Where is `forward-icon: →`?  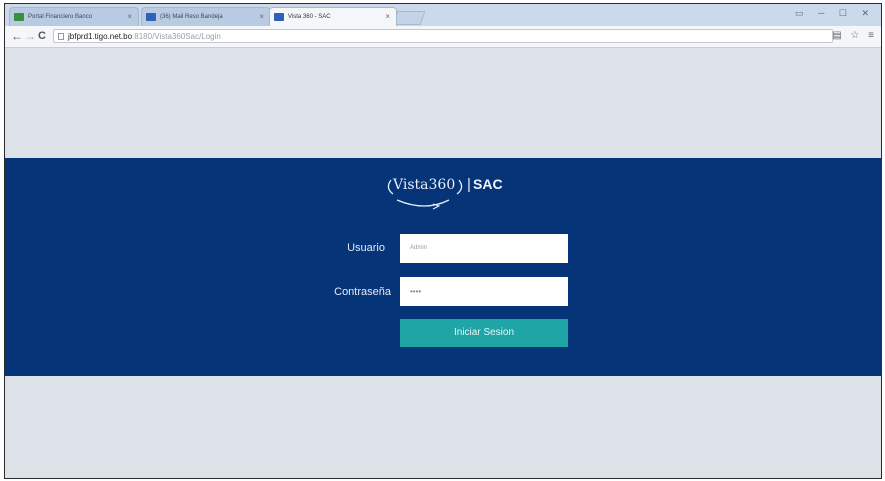
forward-icon: → is located at coordinates (30, 36).